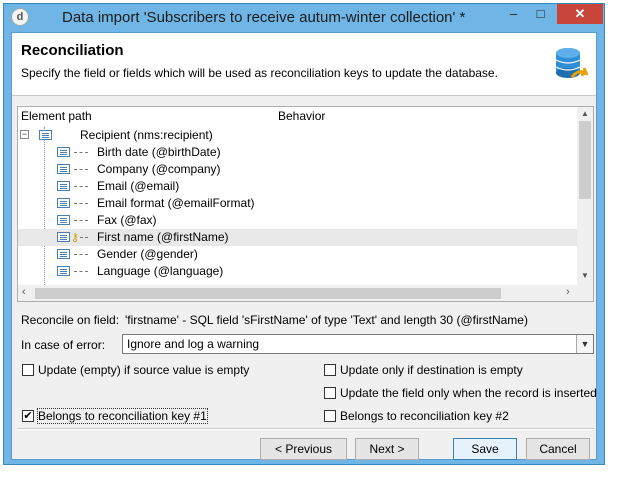 The image size is (618, 481). Describe the element at coordinates (298, 254) in the screenshot. I see `tree-item-gender: Gender (@gender)` at that location.